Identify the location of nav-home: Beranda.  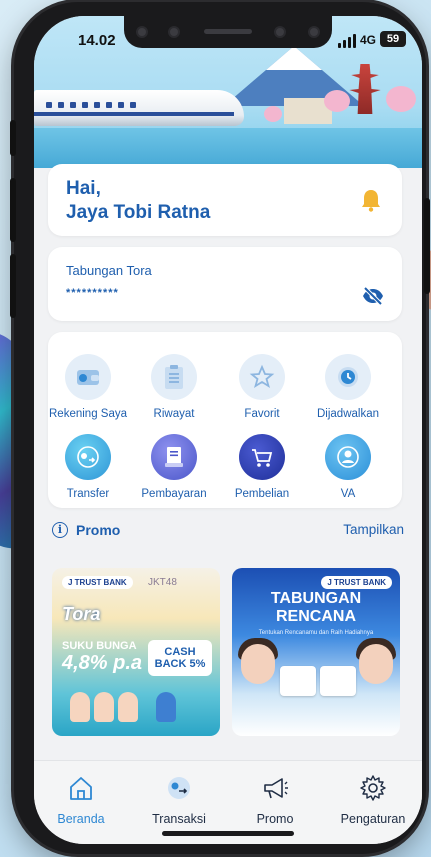
(81, 799).